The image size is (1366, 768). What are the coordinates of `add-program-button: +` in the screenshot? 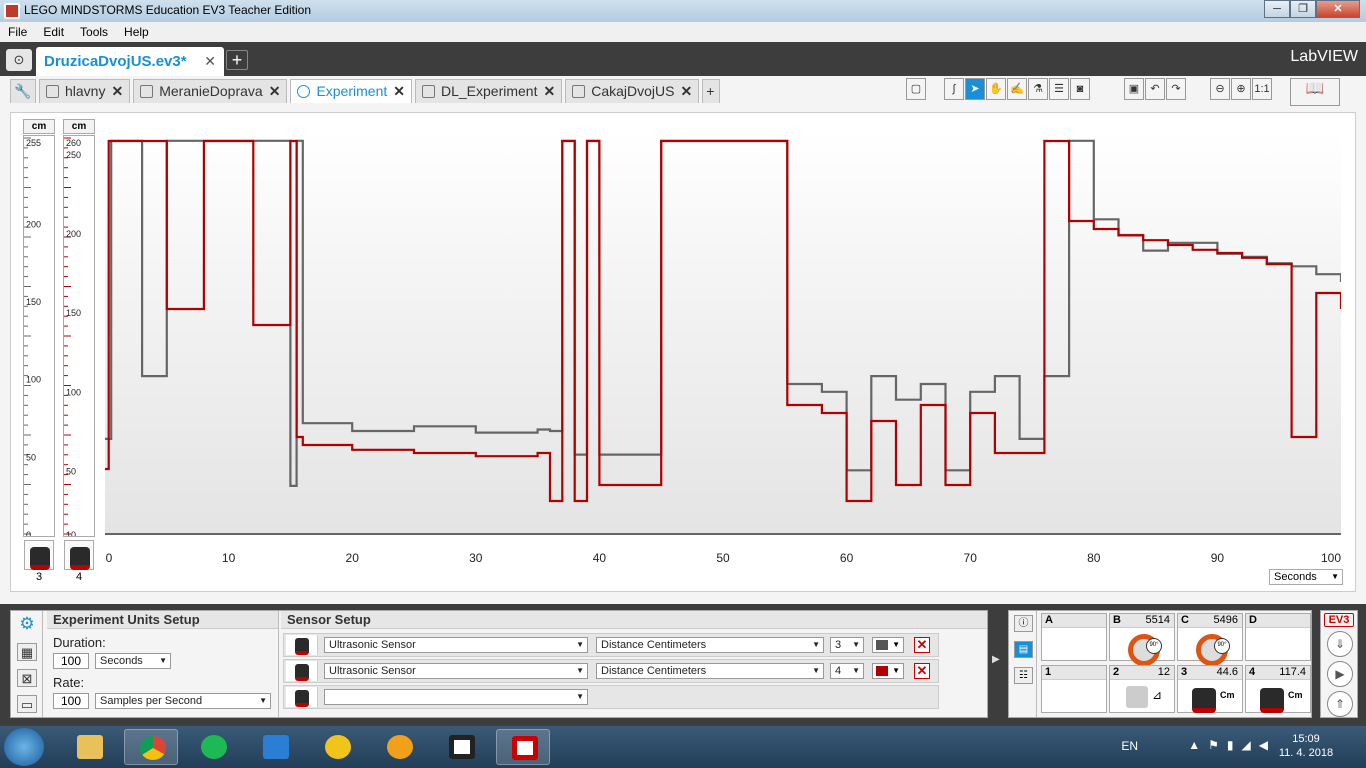 It's located at (711, 91).